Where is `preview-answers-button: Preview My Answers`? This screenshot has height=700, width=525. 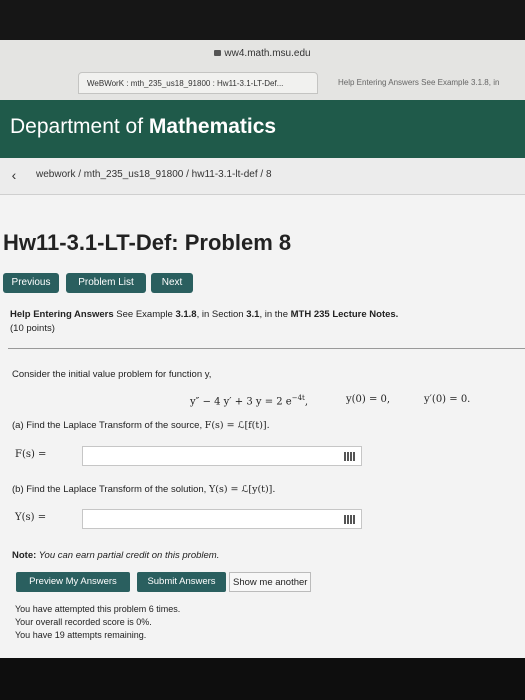
preview-answers-button: Preview My Answers is located at coordinates (73, 582).